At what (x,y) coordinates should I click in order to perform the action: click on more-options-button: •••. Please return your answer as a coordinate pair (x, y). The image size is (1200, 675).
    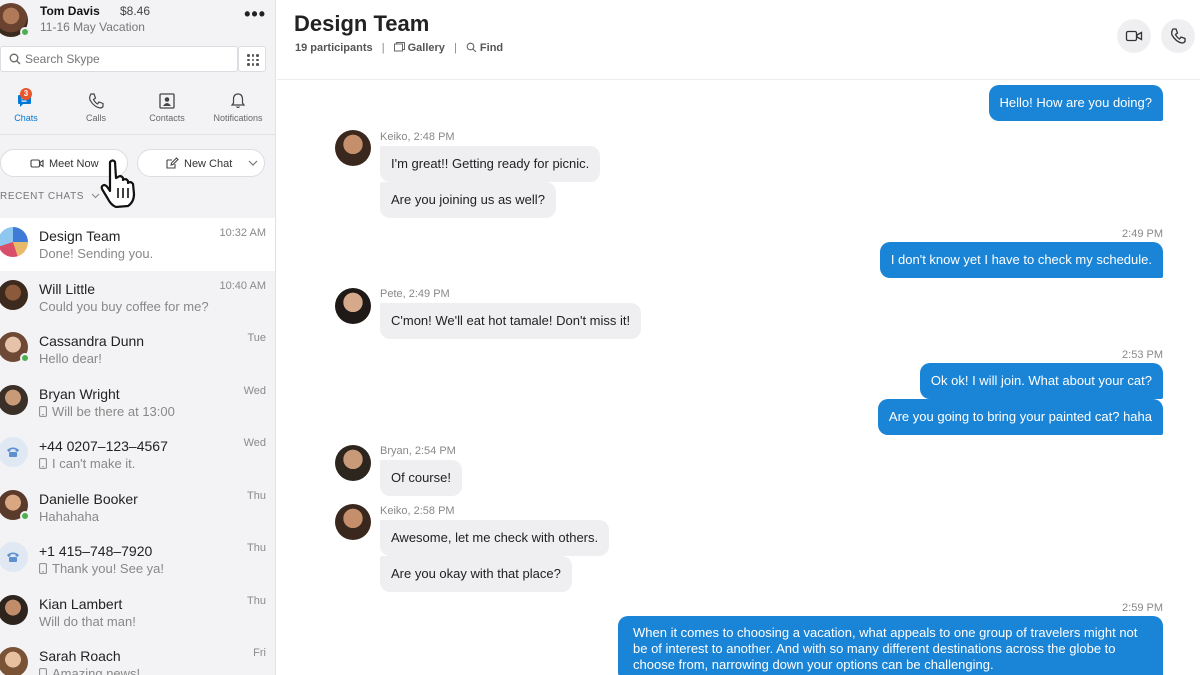
    Looking at the image, I should click on (255, 14).